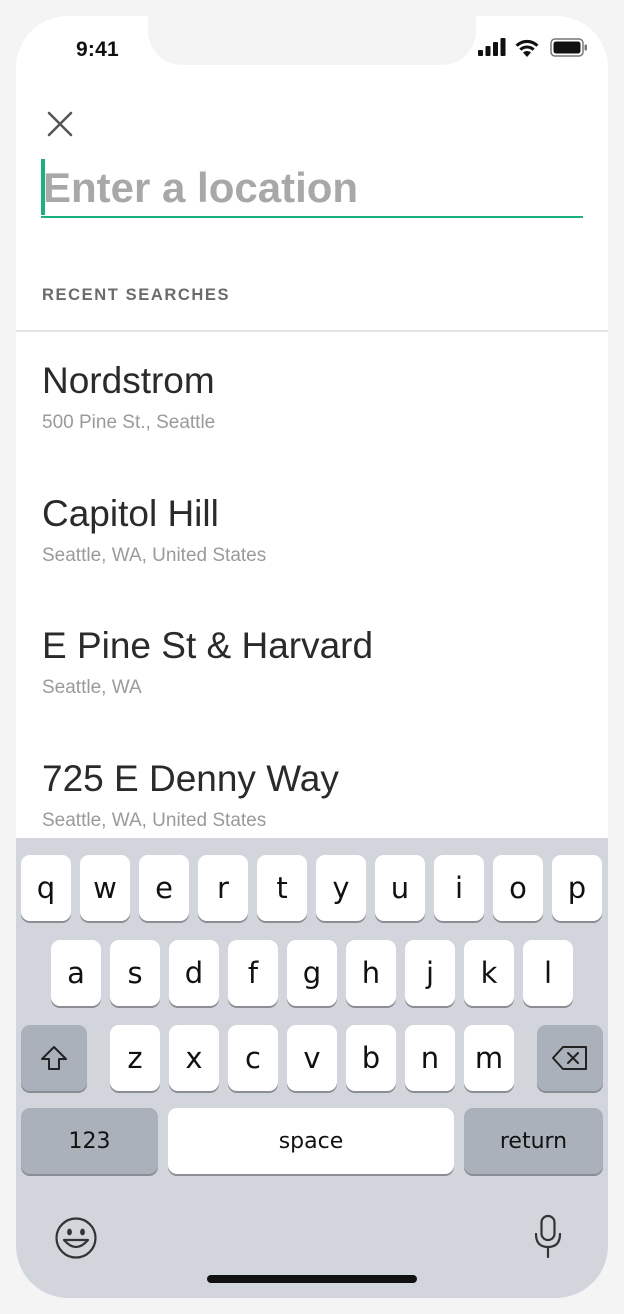  I want to click on delete-key, so click(570, 1058).